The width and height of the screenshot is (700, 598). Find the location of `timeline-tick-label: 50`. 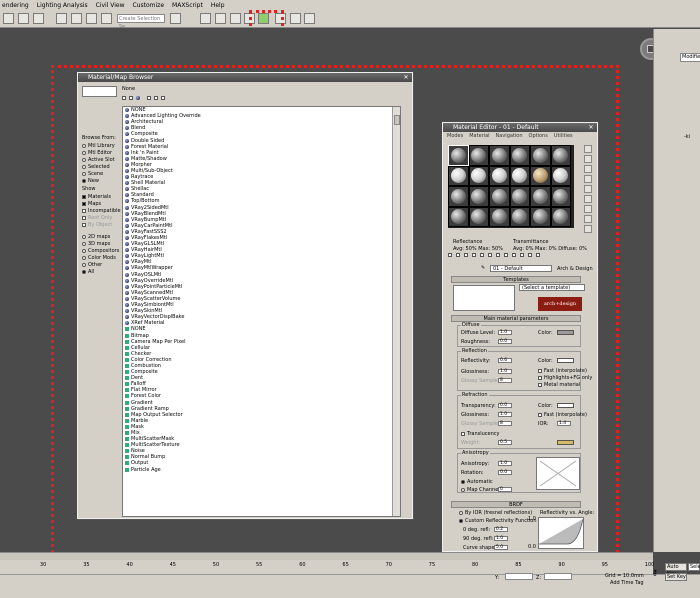

timeline-tick-label: 50 is located at coordinates (216, 565).